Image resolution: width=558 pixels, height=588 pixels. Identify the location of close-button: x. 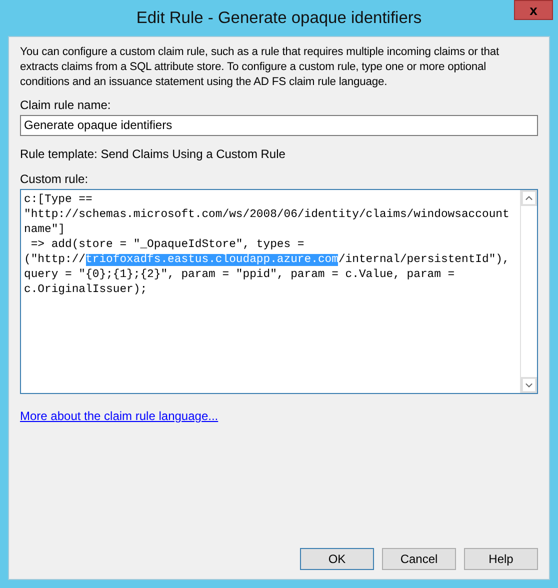
(533, 10).